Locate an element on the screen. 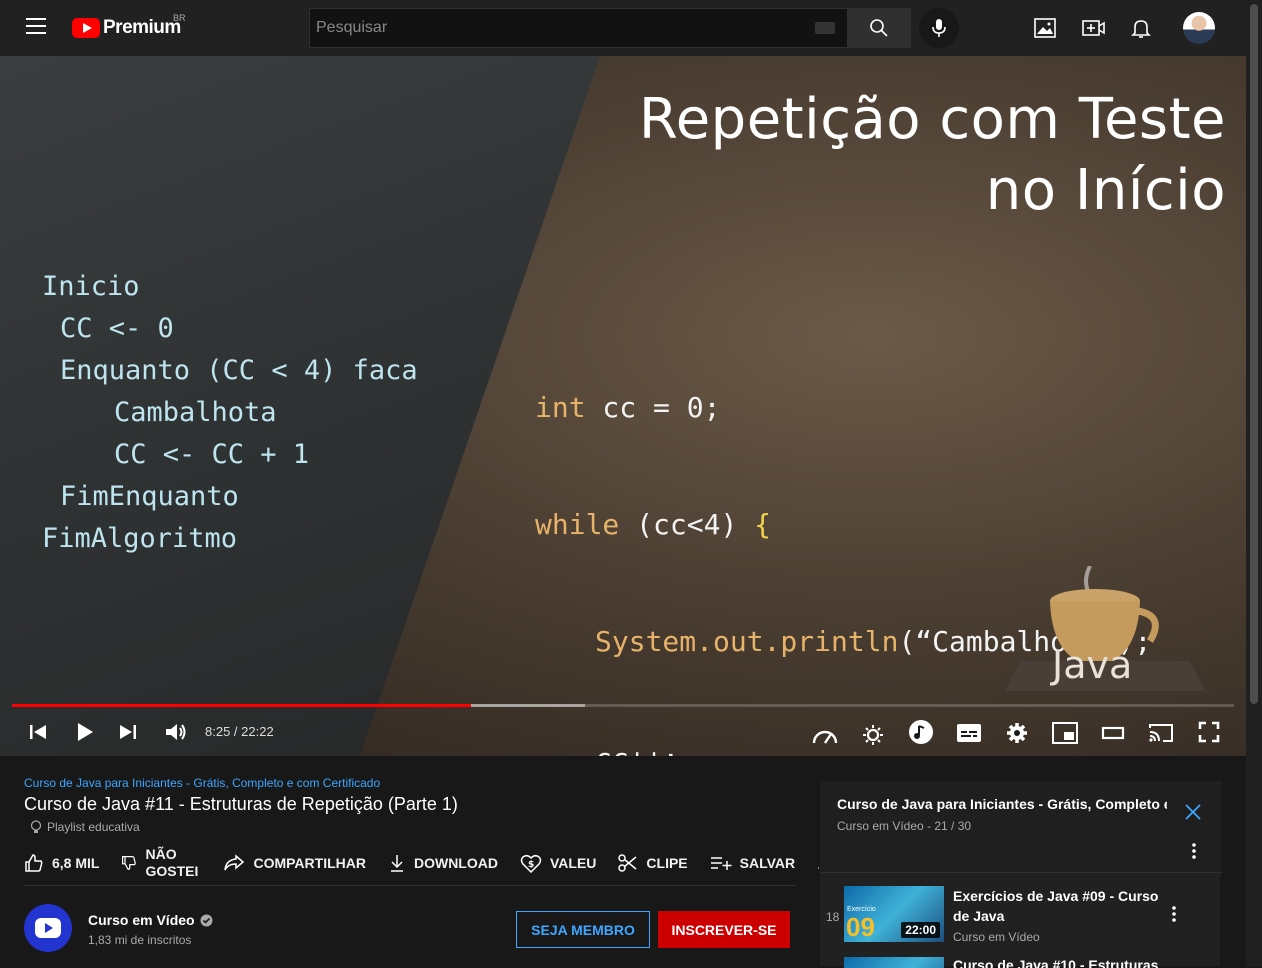 This screenshot has width=1262, height=968. slide-title-line1: Repetição com Teste is located at coordinates (932, 119).